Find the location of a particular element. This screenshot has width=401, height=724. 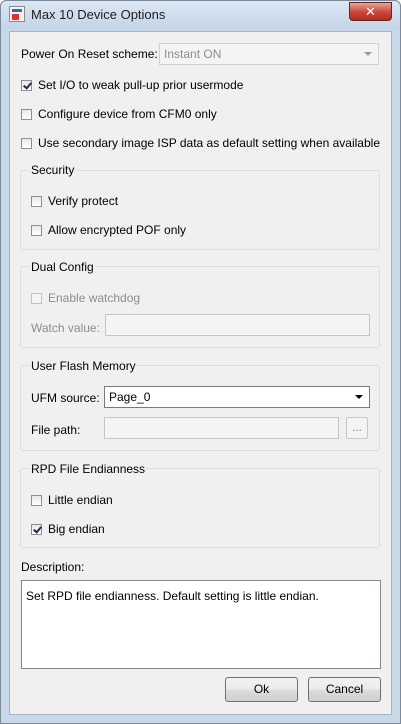

enable-watchdog-label: Enable watchdog is located at coordinates (94, 298).